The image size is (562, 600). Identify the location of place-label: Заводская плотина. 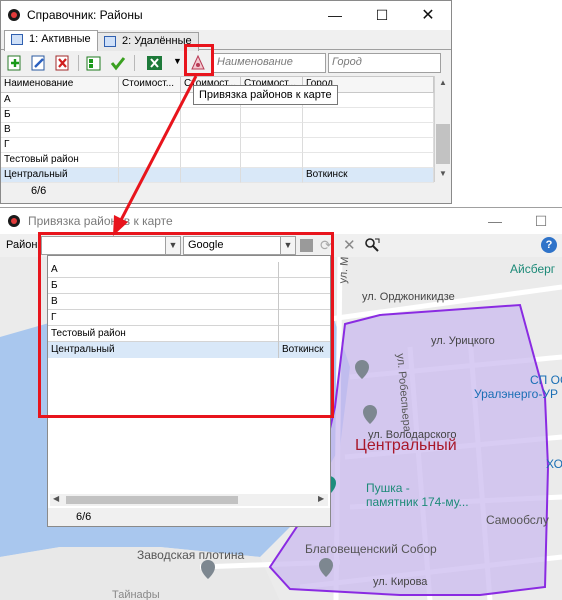
(191, 555).